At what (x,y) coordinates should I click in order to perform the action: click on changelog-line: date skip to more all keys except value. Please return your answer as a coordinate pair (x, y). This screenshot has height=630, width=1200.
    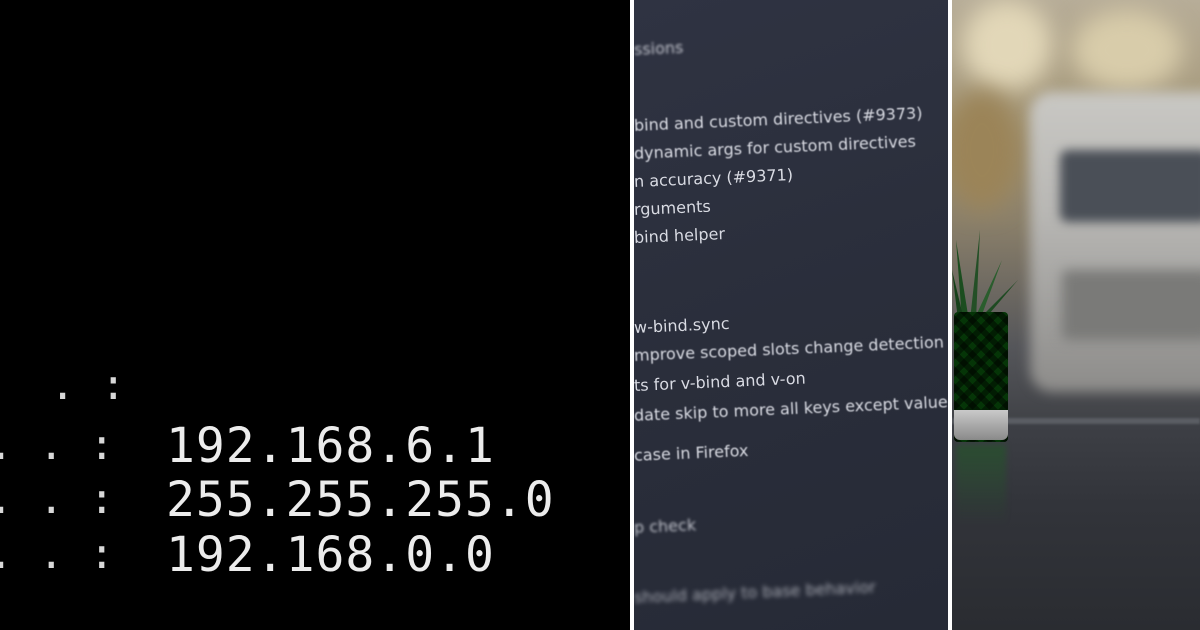
    Looking at the image, I should click on (791, 408).